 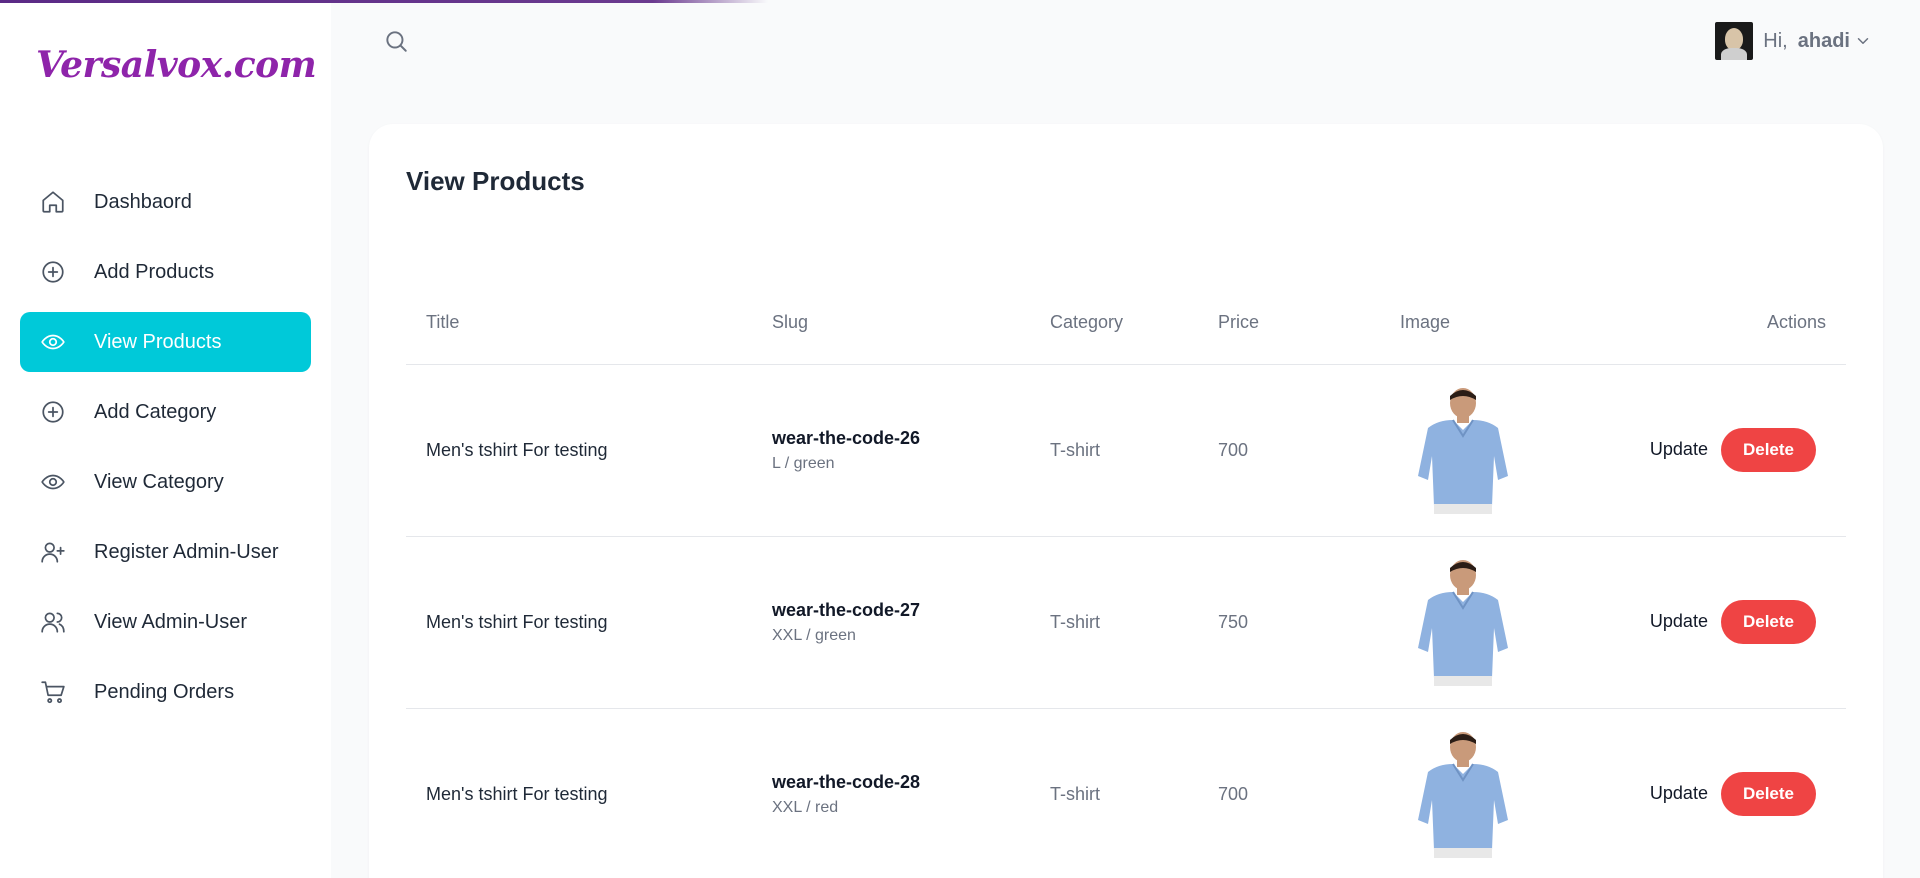 I want to click on table-header-row: Title Slug Category Price Image Actions, so click(x=1126, y=323).